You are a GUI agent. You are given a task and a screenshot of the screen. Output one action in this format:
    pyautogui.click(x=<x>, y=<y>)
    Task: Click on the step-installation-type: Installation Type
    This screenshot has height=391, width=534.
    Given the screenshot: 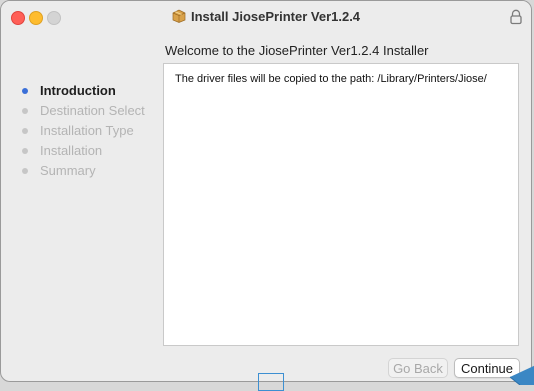 What is the action you would take?
    pyautogui.click(x=81, y=131)
    